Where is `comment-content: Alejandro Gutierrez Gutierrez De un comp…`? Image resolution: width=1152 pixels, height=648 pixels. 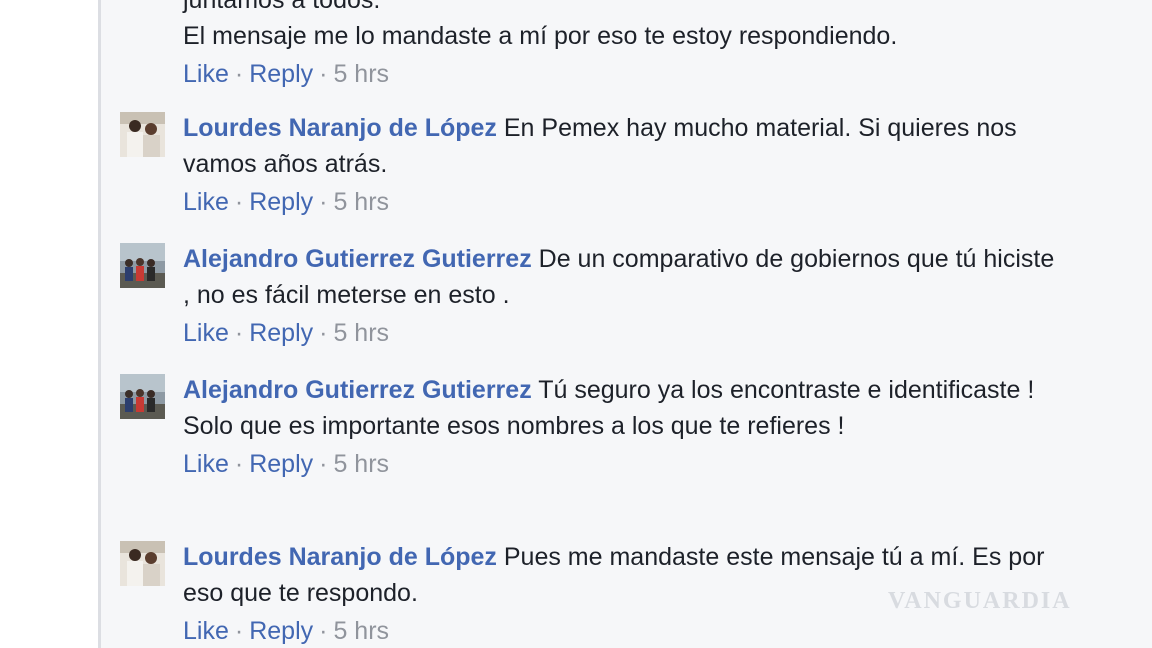 comment-content: Alejandro Gutierrez Gutierrez De un comp… is located at coordinates (623, 277).